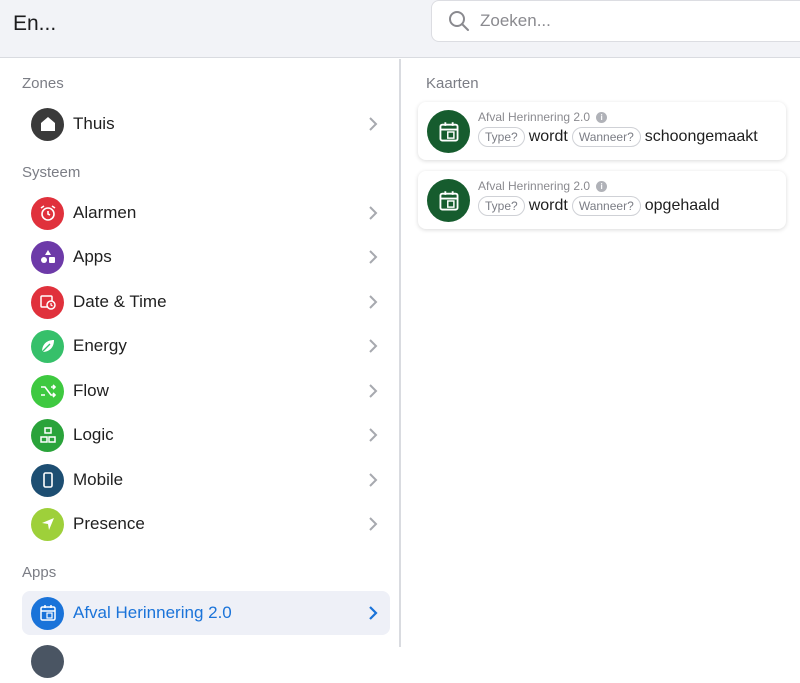  Describe the element at coordinates (51, 172) in the screenshot. I see `section-systeem: Systeem` at that location.